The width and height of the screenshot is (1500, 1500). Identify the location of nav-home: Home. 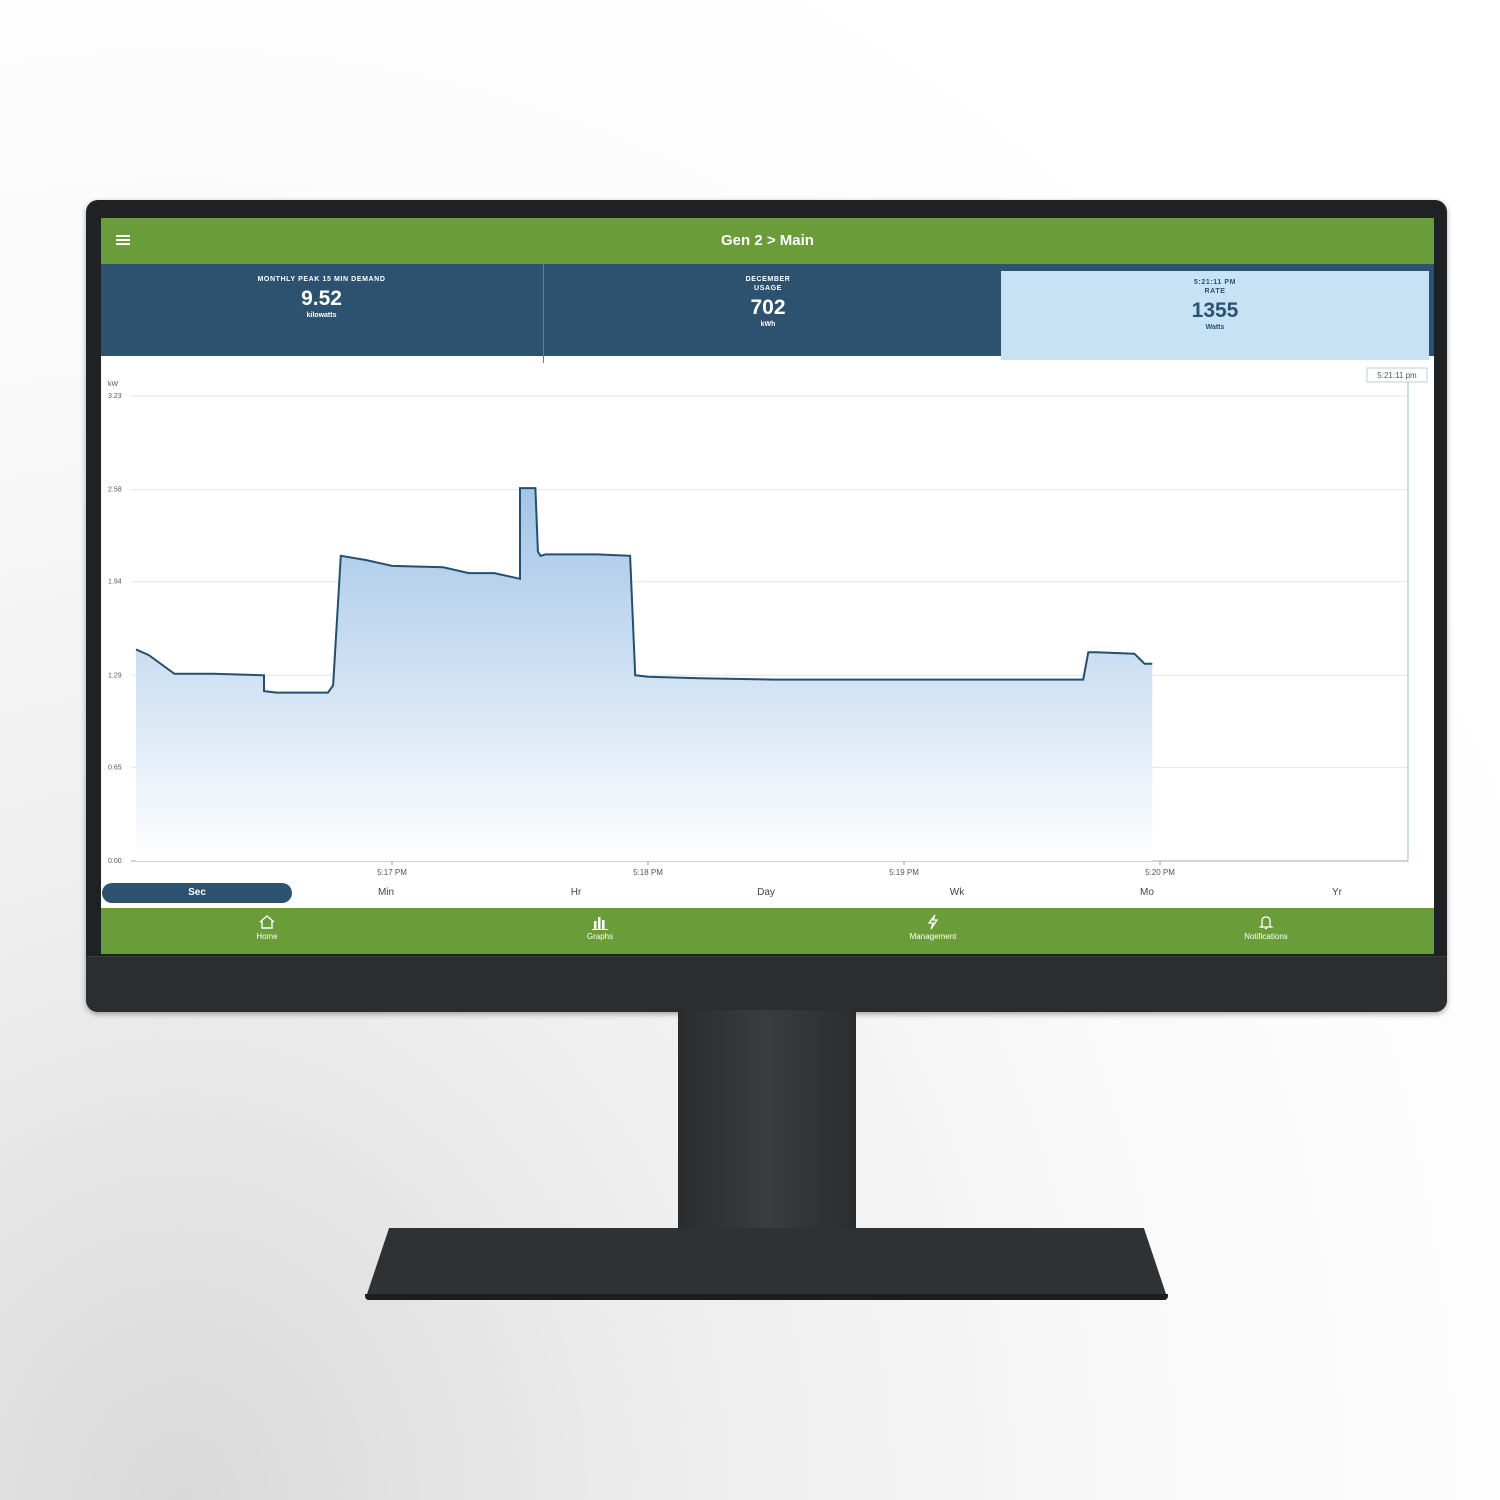
(267, 927).